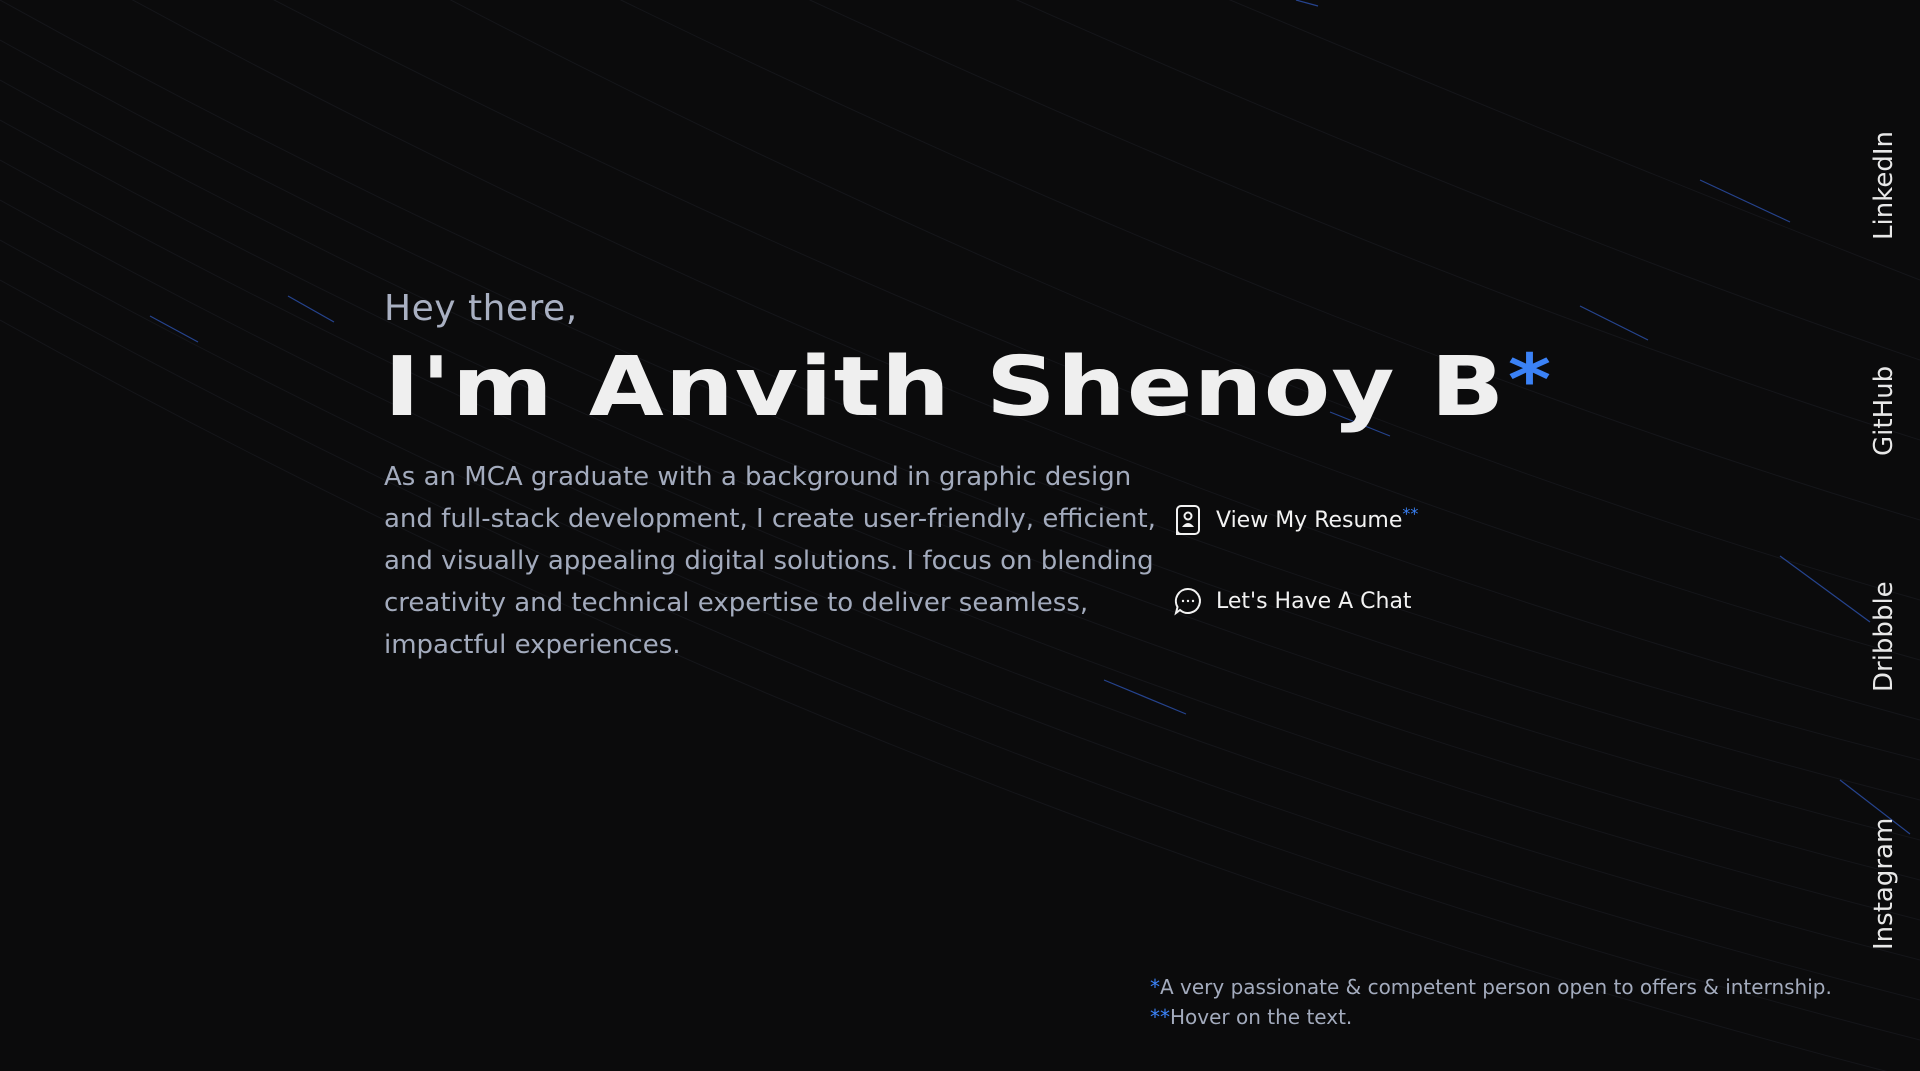 The width and height of the screenshot is (1920, 1071). What do you see at coordinates (481, 308) in the screenshot?
I see `greeting: Hey there,` at bounding box center [481, 308].